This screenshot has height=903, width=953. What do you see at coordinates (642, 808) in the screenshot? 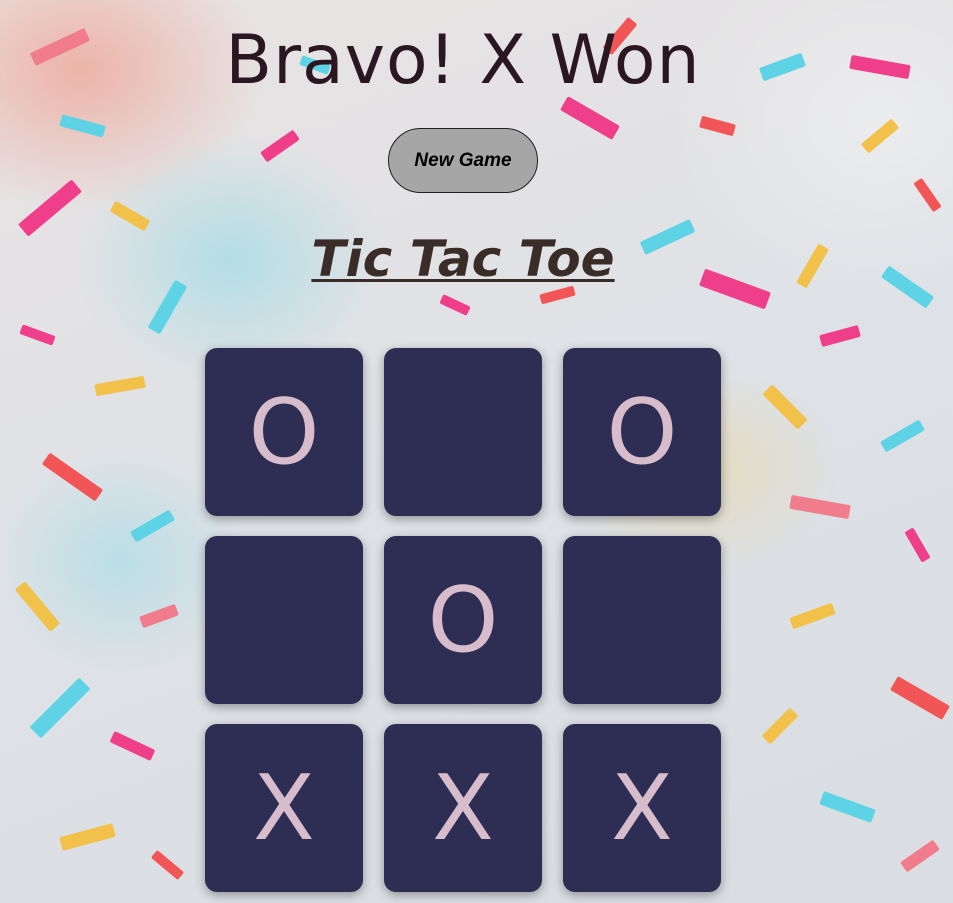
I see `board-cell-9: X` at bounding box center [642, 808].